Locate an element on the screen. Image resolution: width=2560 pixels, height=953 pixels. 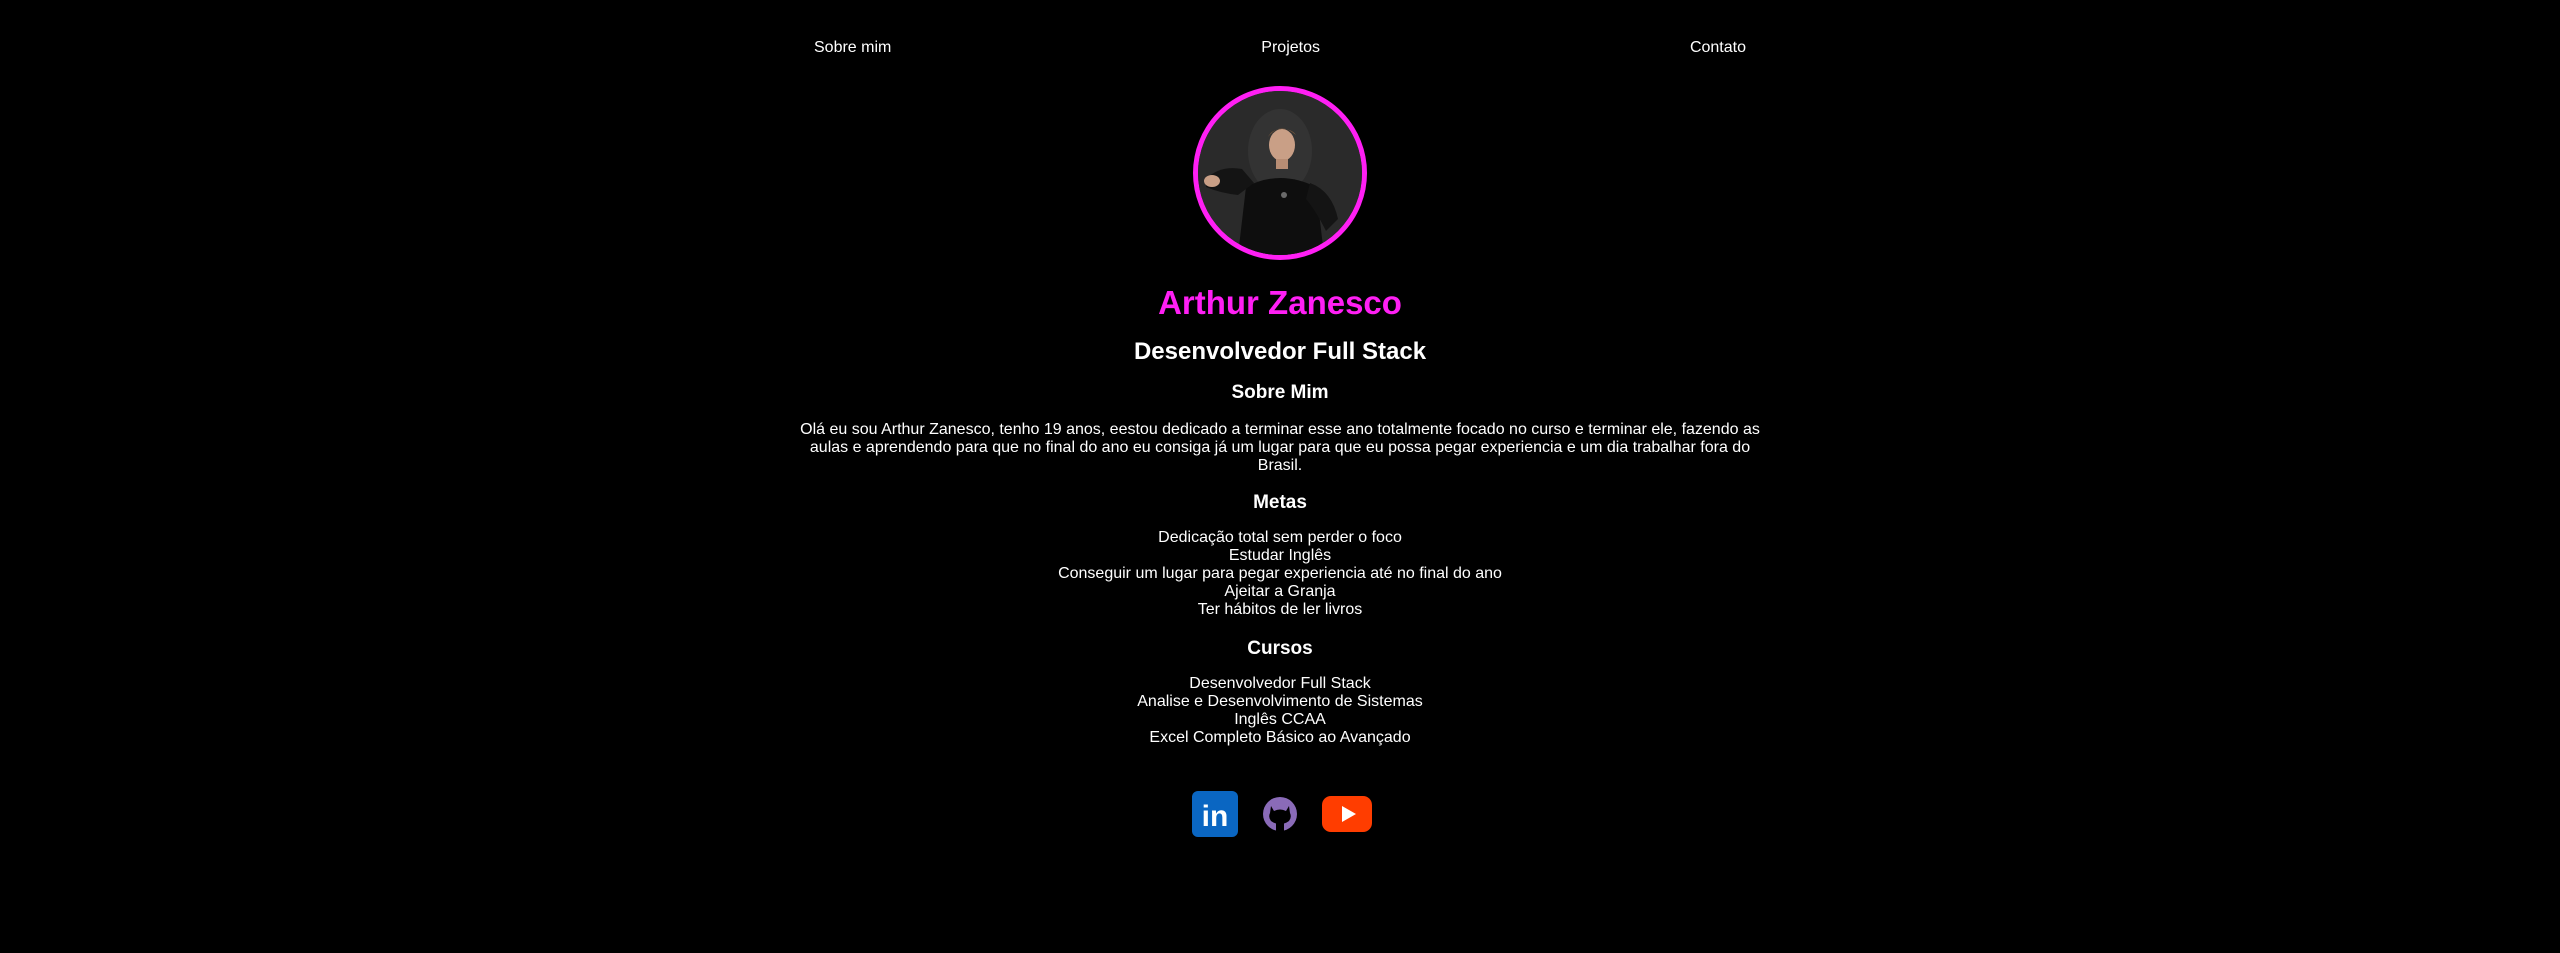
avatar is located at coordinates (1280, 173).